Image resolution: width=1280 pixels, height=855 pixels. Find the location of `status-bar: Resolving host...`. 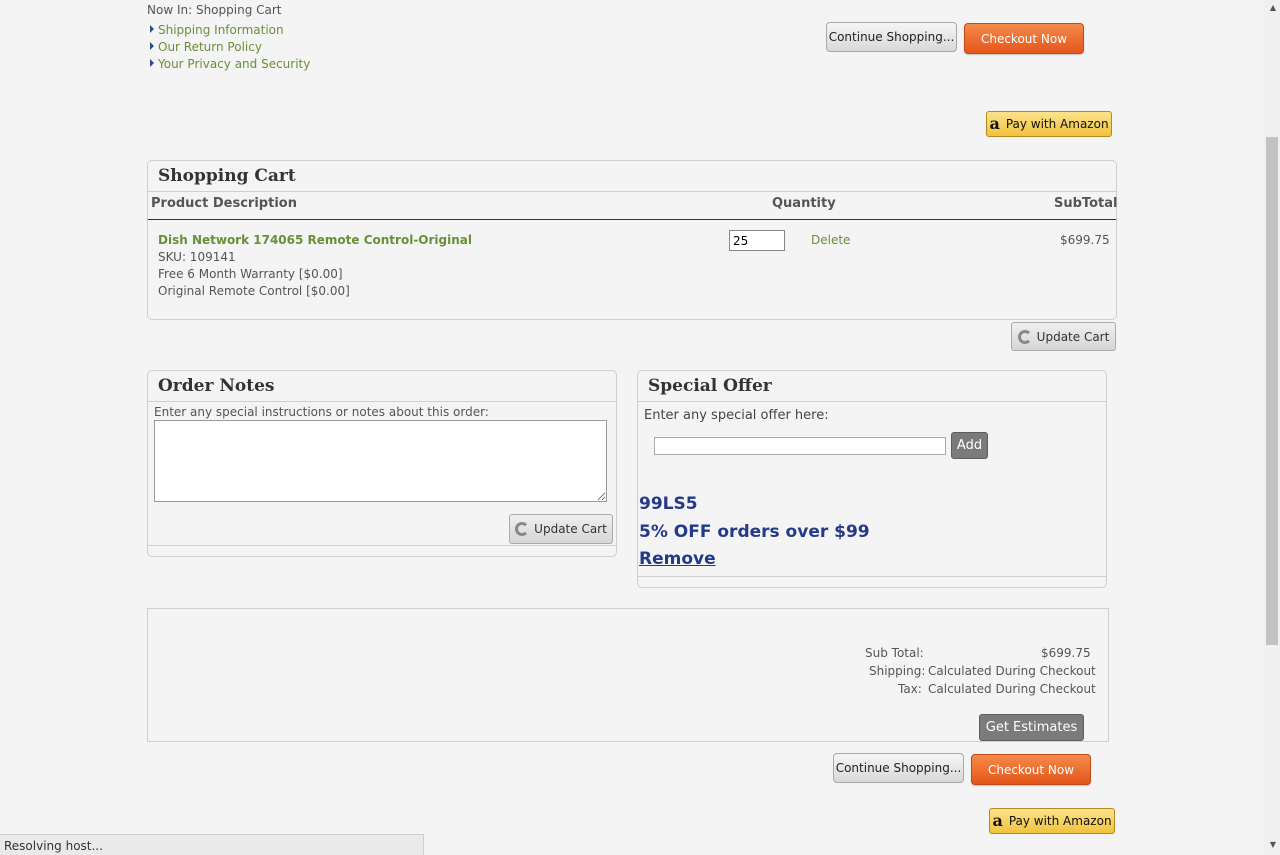

status-bar: Resolving host... is located at coordinates (212, 844).